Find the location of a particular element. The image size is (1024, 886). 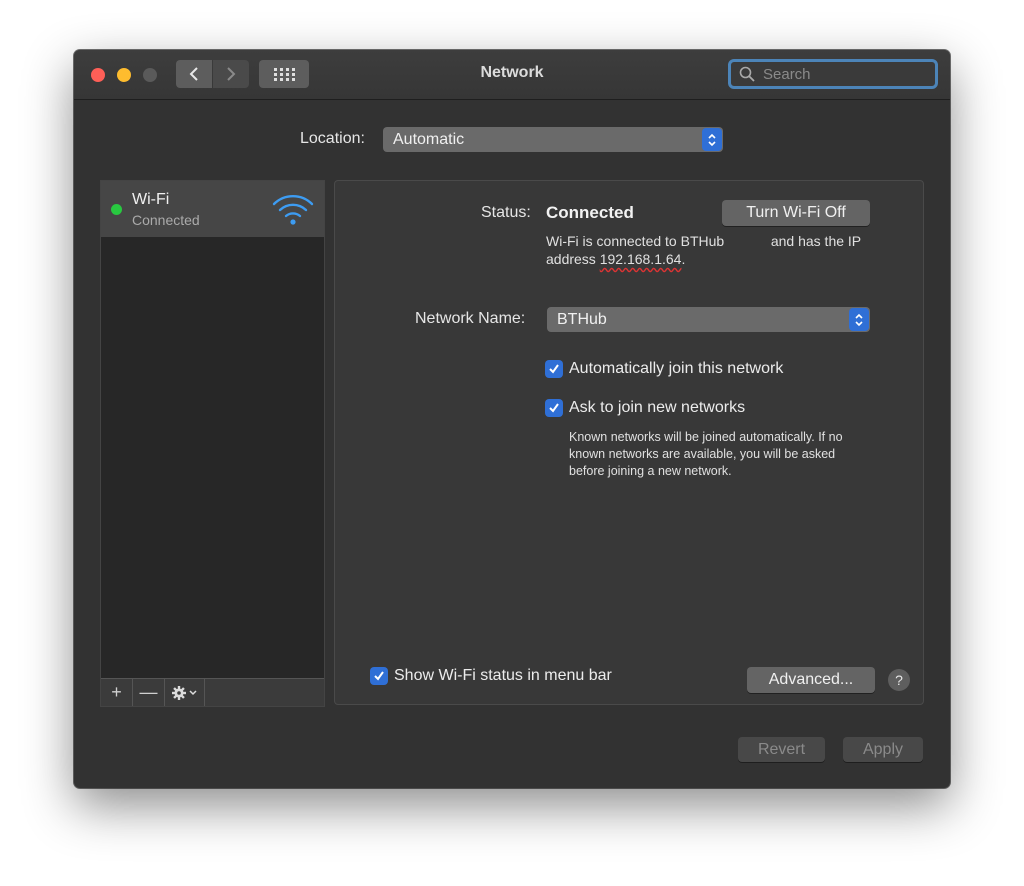

status-value: Connected is located at coordinates (590, 212).